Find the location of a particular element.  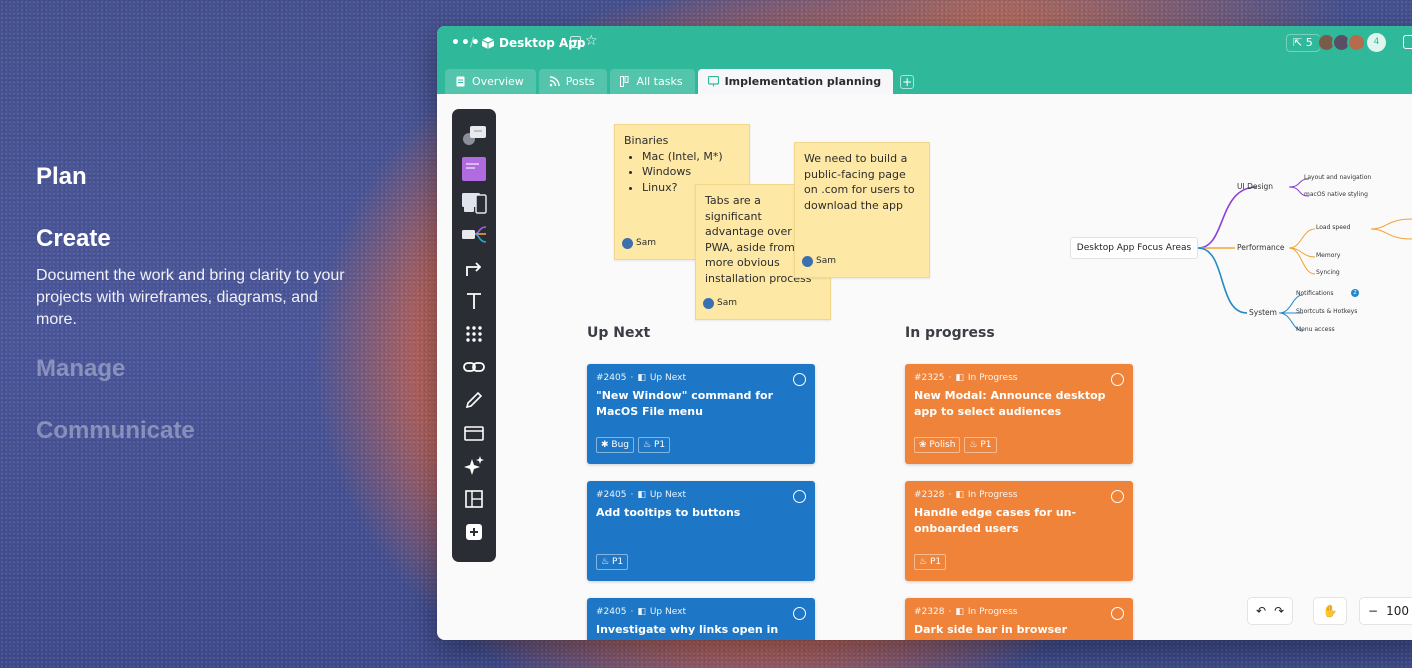

zoom-level: 100 is located at coordinates (1397, 611).